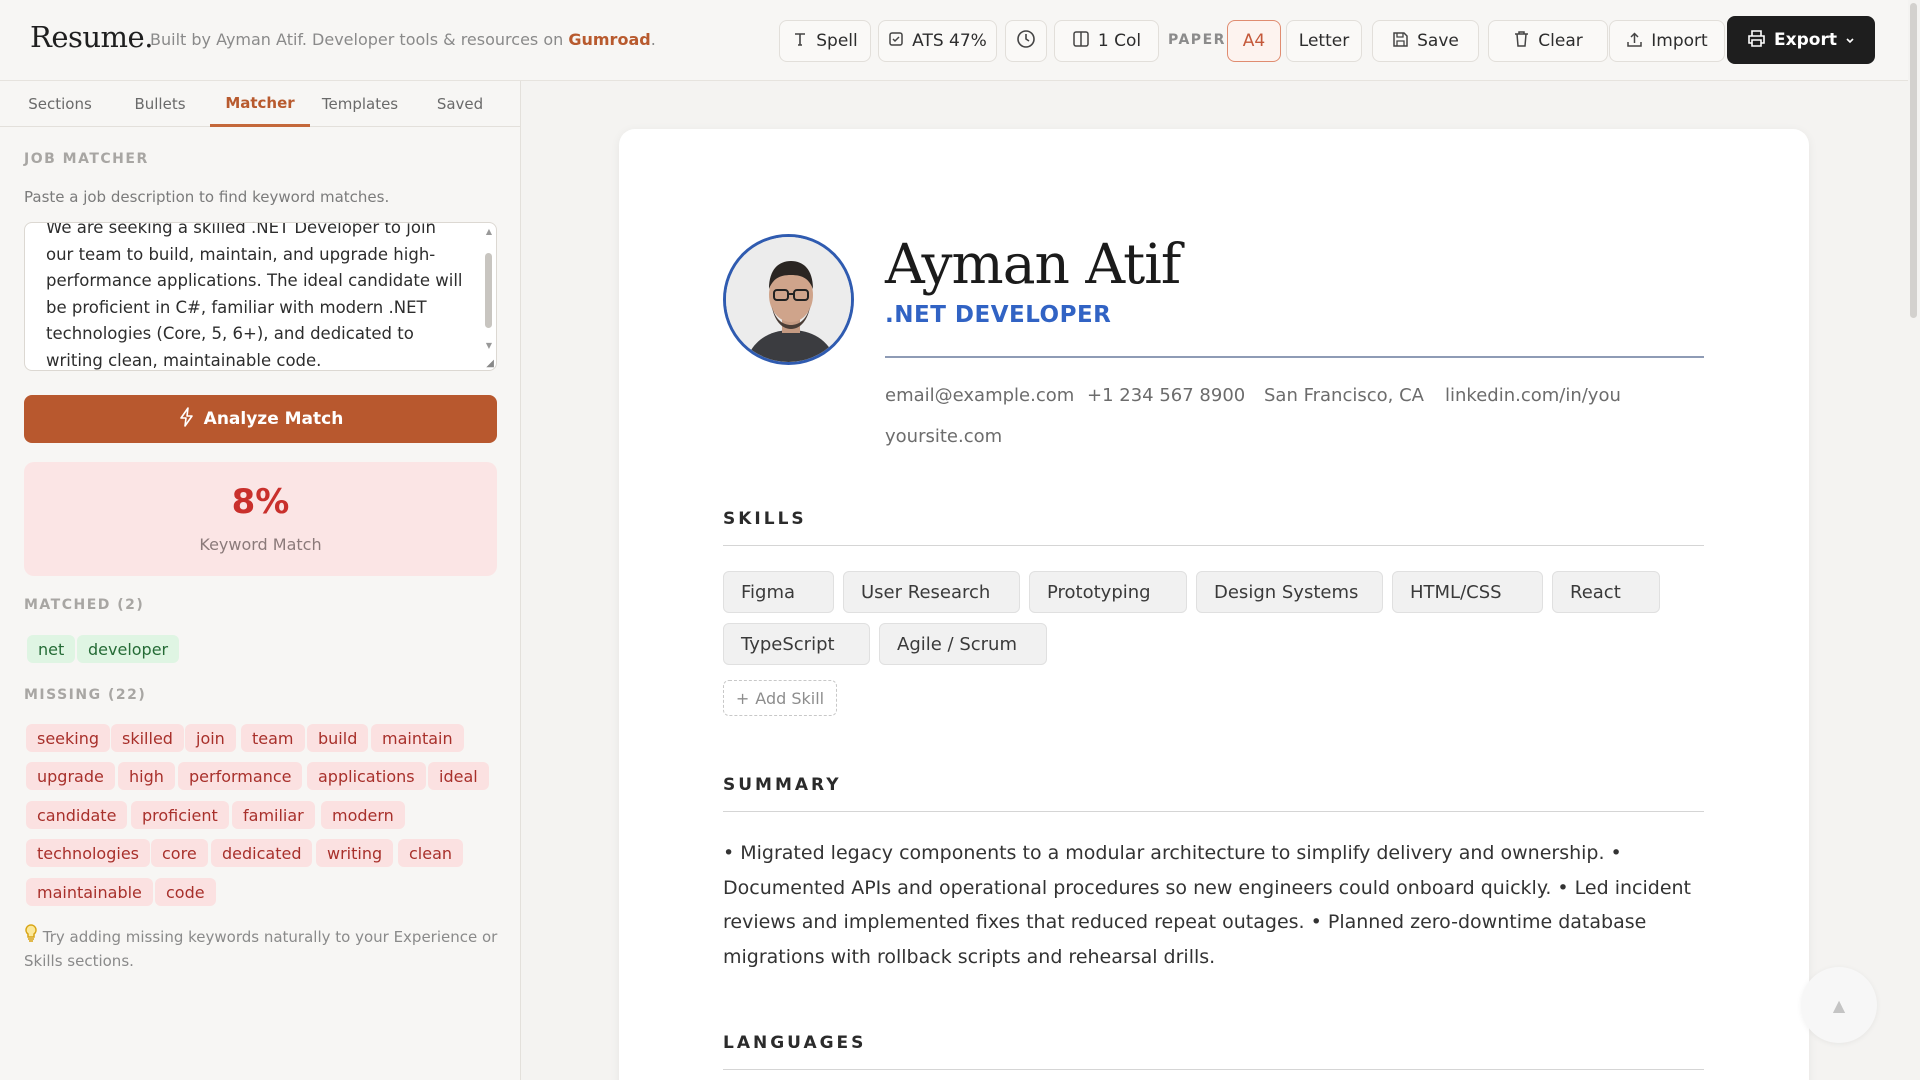  What do you see at coordinates (1756, 40) in the screenshot?
I see `printer-icon` at bounding box center [1756, 40].